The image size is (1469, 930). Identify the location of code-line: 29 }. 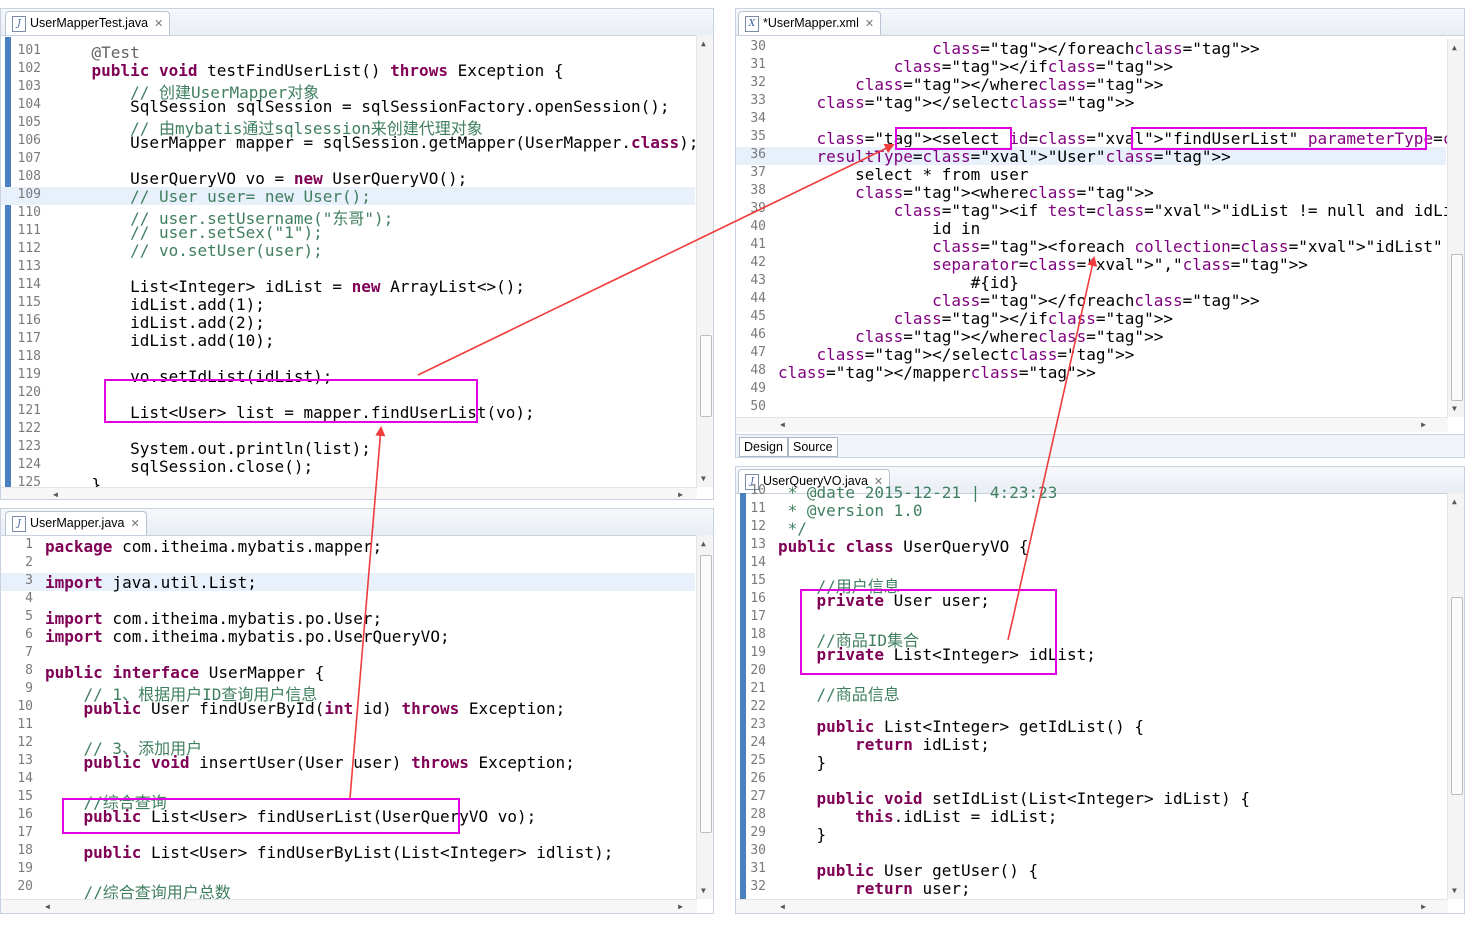
(1091, 834).